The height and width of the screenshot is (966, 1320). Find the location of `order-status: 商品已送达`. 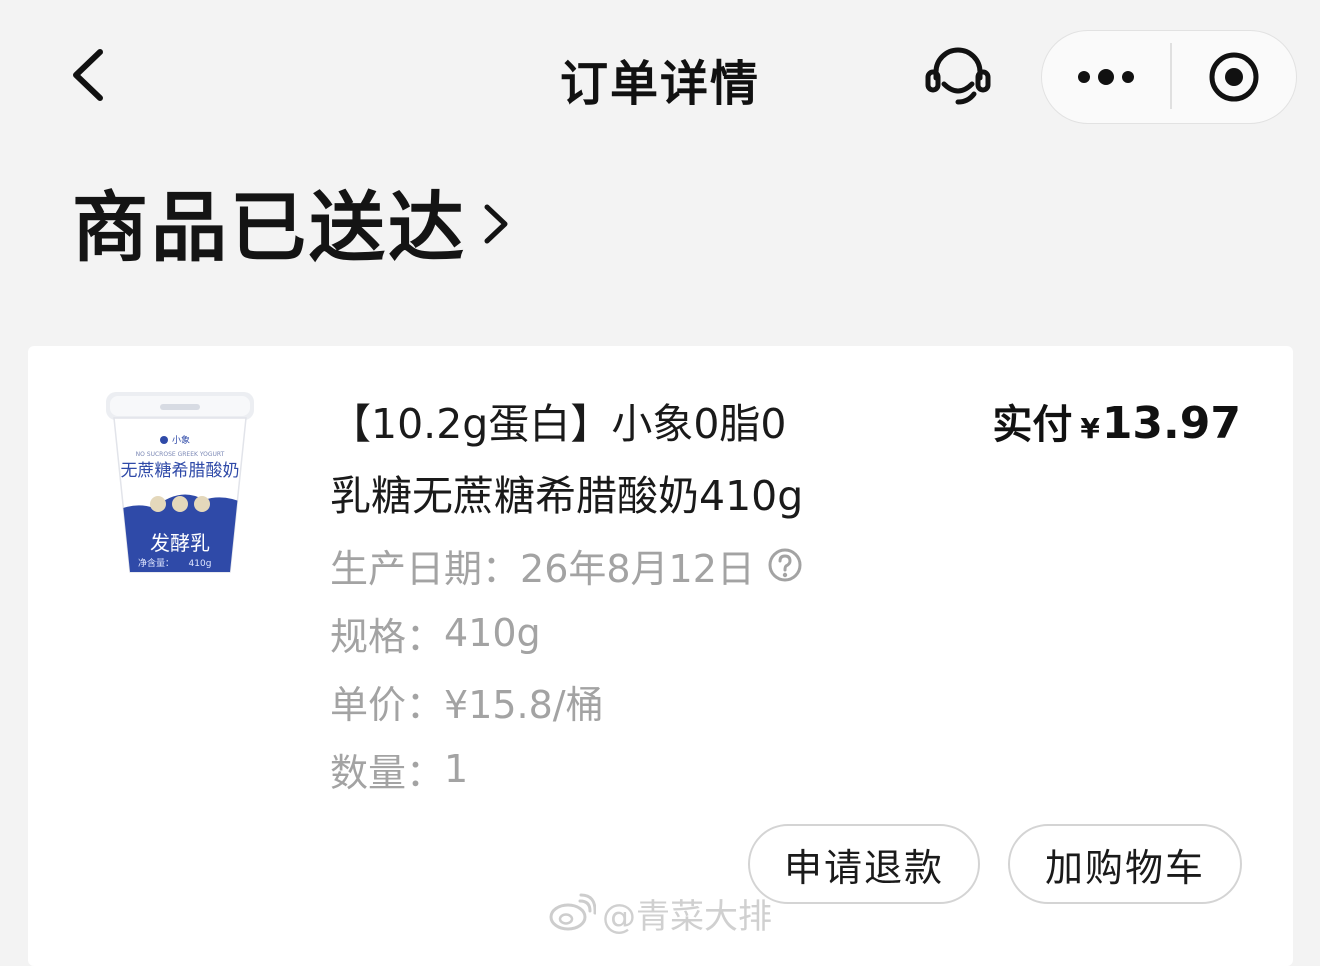

order-status: 商品已送达 is located at coordinates (291, 224).